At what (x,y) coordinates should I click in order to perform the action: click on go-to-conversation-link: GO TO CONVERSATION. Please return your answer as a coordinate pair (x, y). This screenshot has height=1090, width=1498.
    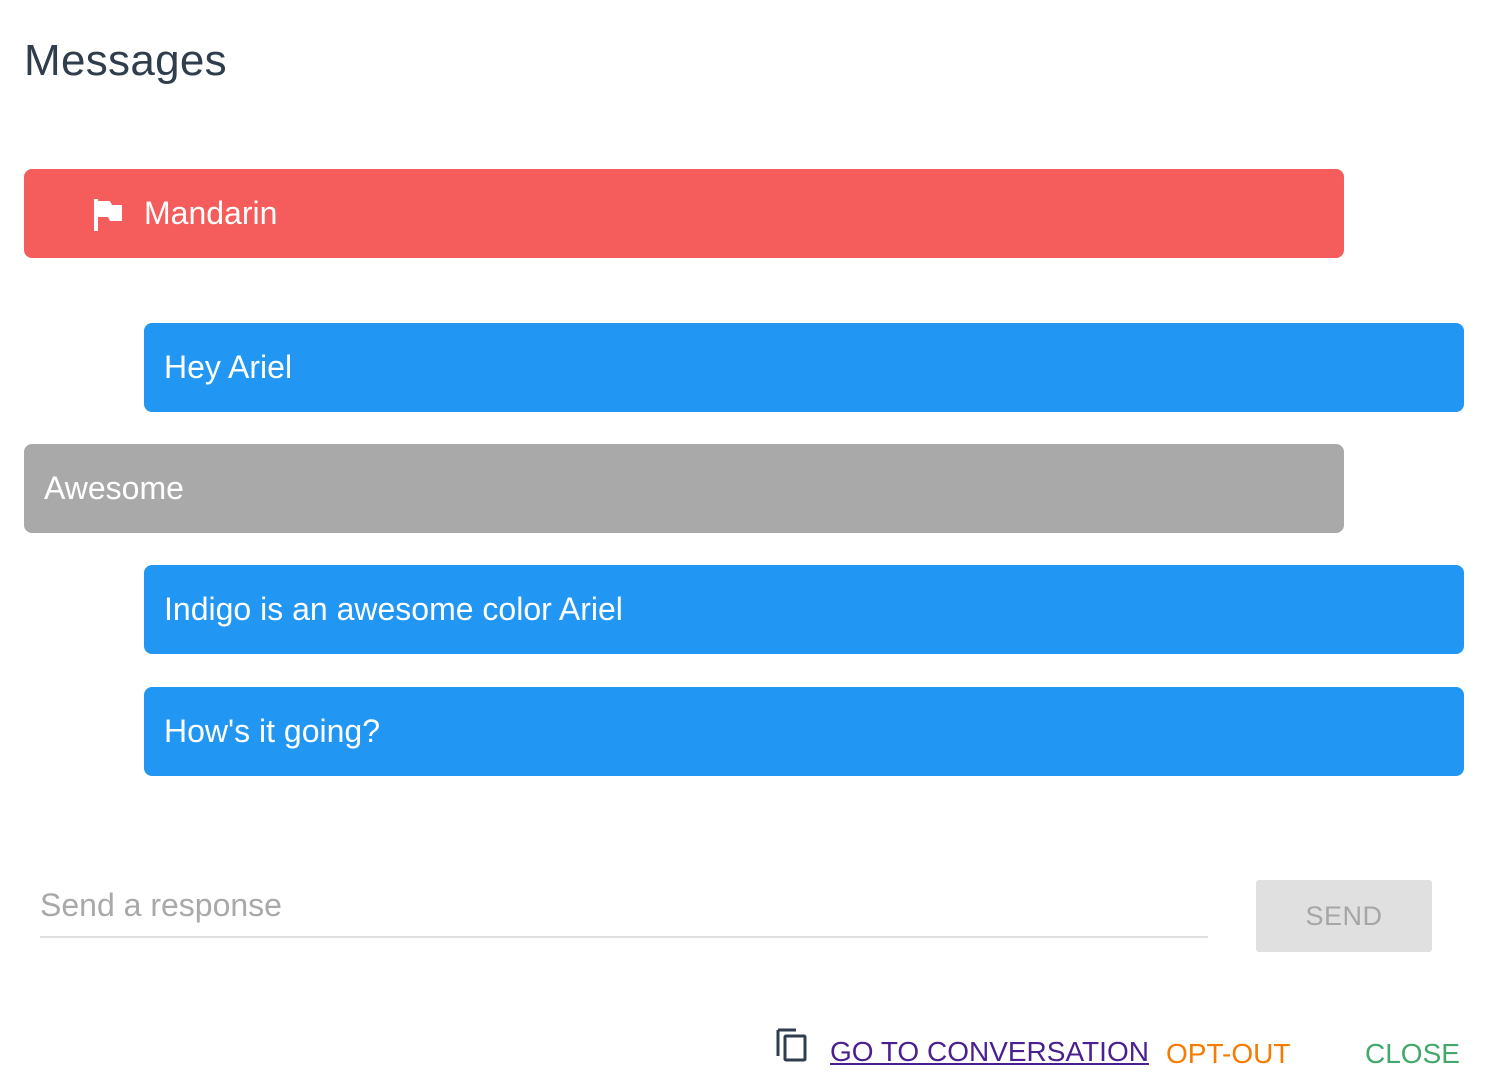
    Looking at the image, I should click on (989, 1052).